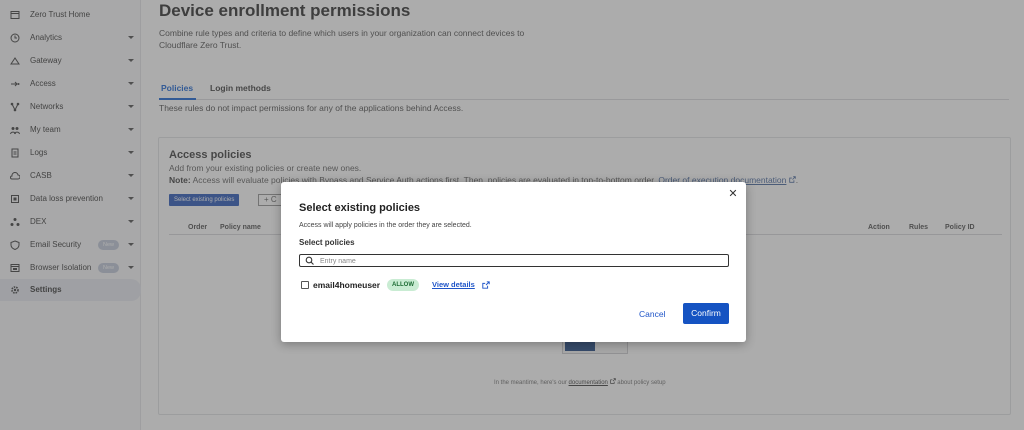 Image resolution: width=1024 pixels, height=430 pixels. I want to click on confirm-button: Confirm, so click(706, 313).